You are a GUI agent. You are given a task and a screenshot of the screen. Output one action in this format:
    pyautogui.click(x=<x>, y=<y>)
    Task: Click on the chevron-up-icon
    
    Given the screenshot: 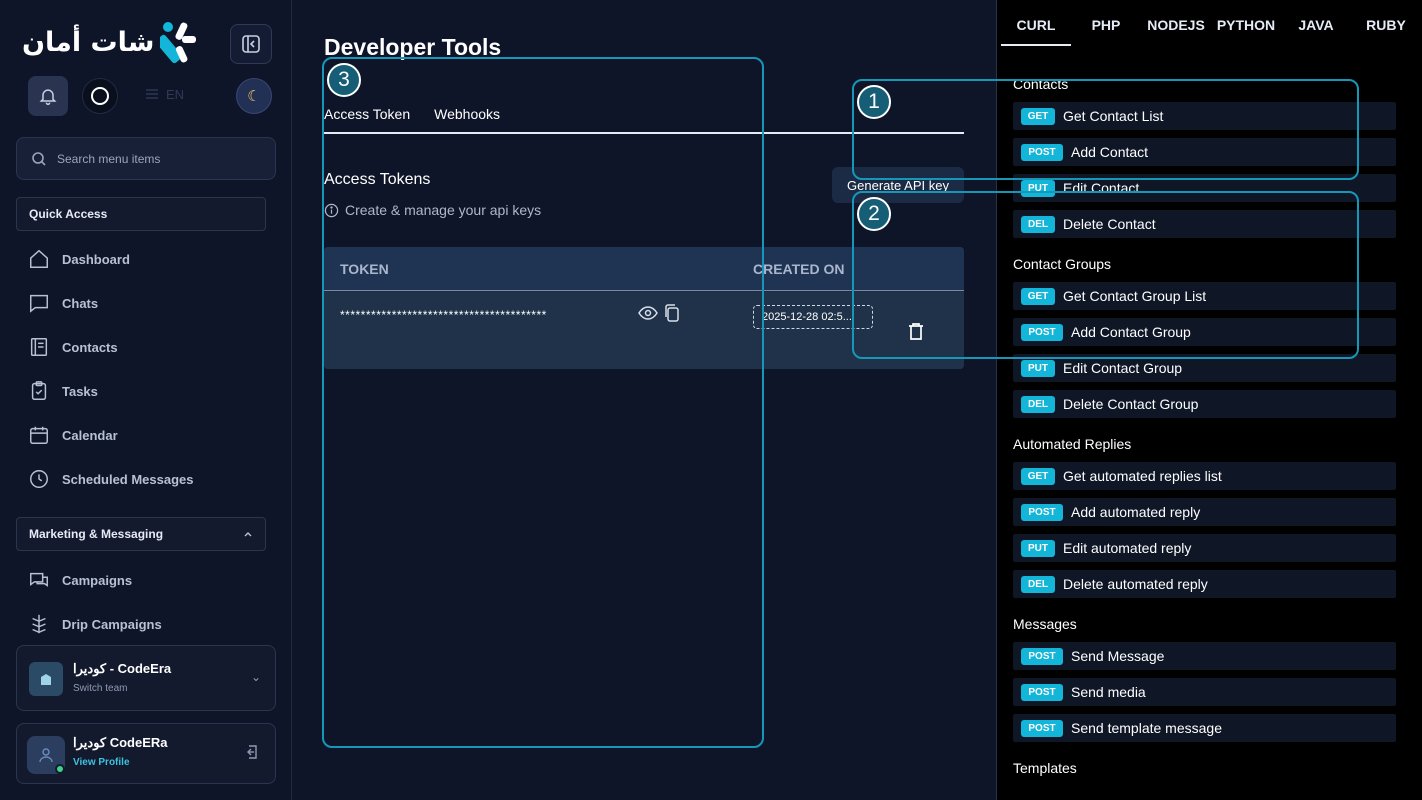 What is the action you would take?
    pyautogui.click(x=248, y=534)
    